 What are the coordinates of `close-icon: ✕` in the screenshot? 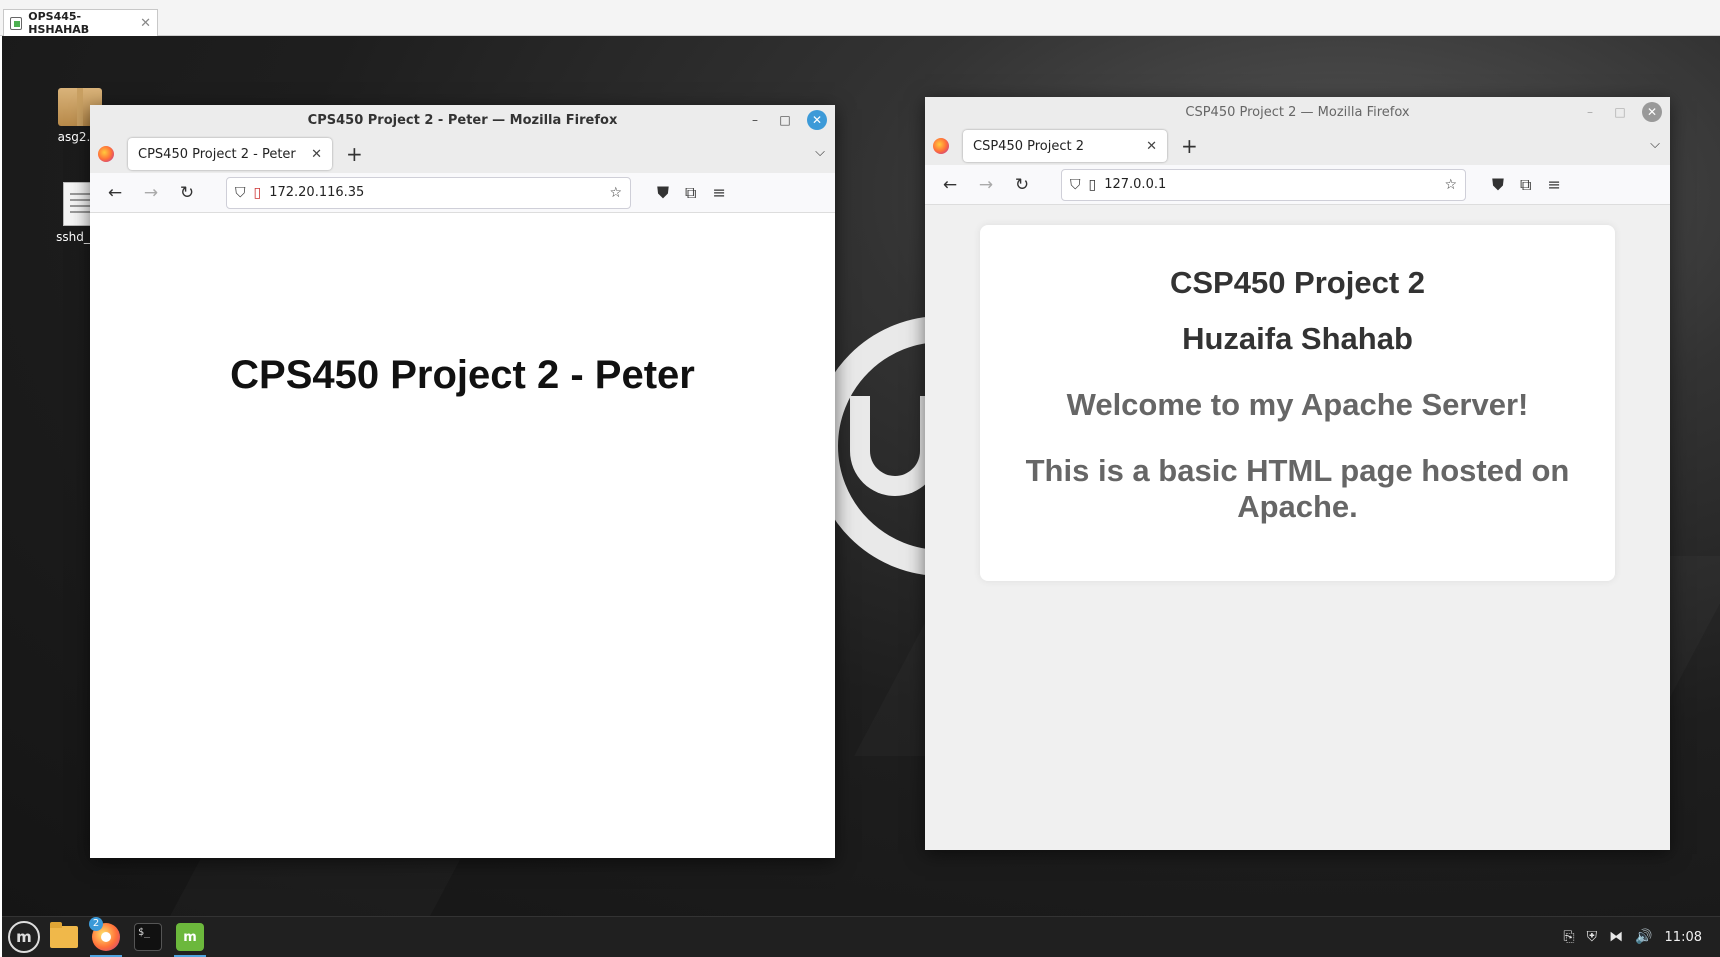 It's located at (145, 23).